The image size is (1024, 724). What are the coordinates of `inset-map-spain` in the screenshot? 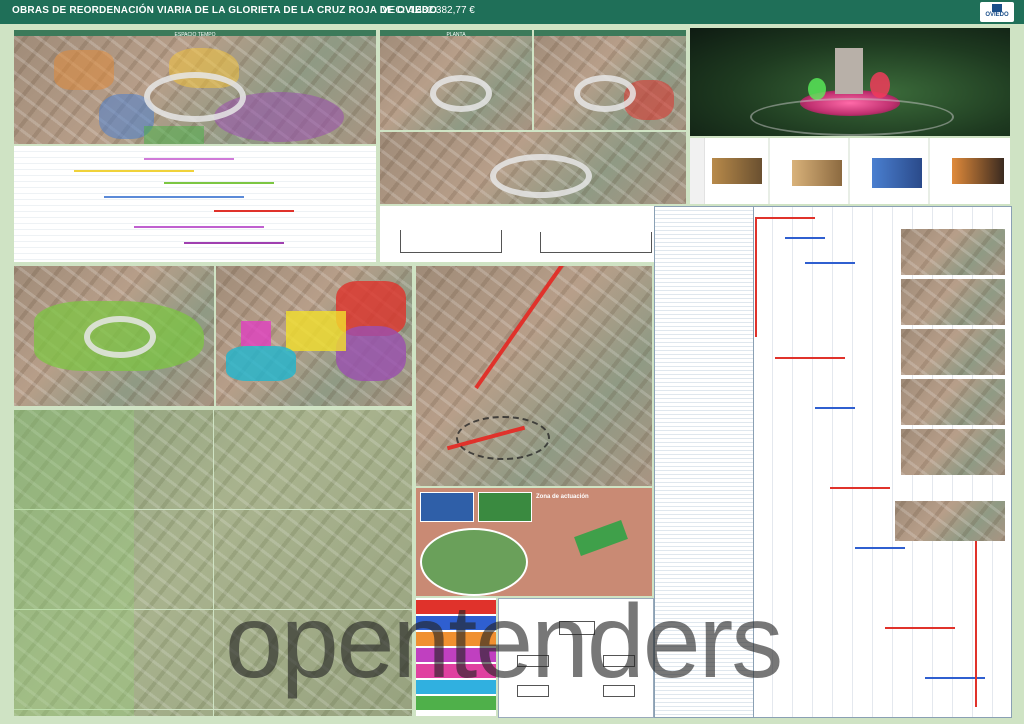 It's located at (447, 507).